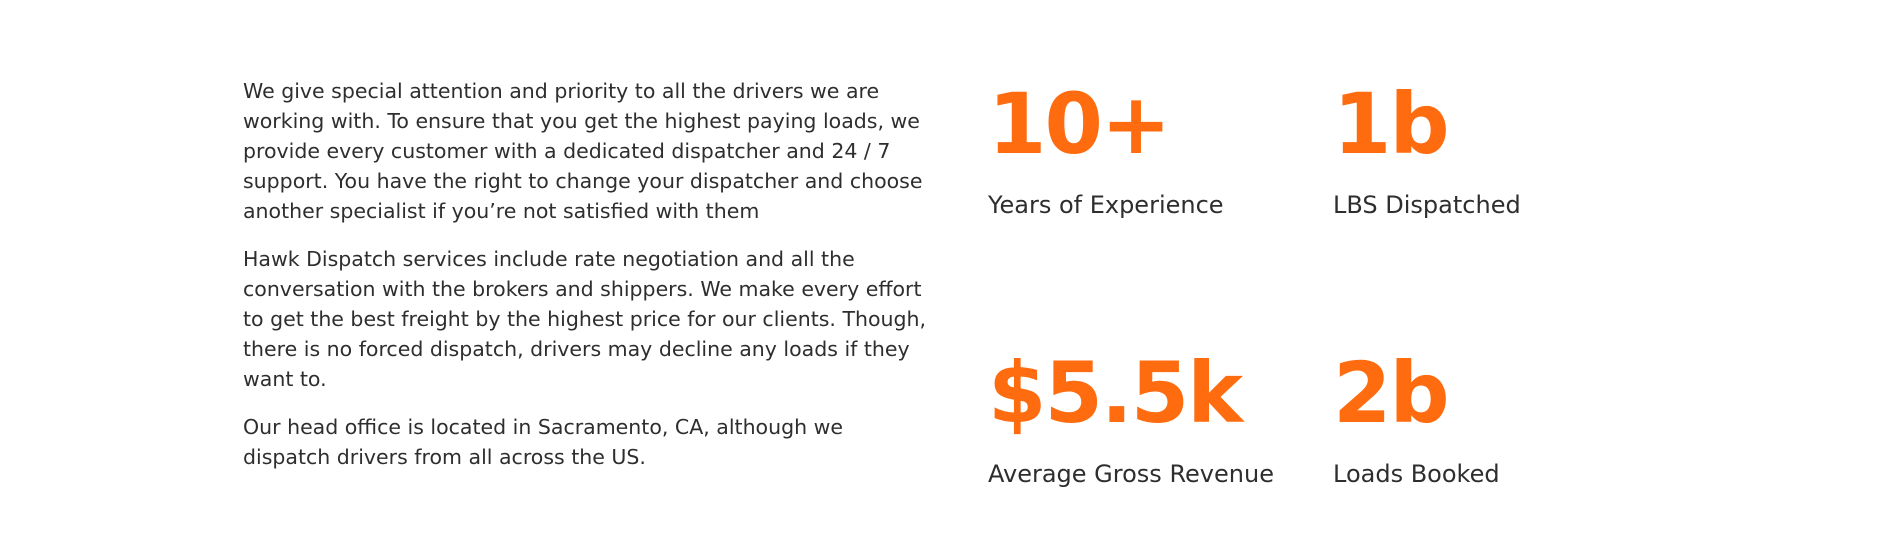 The width and height of the screenshot is (1887, 555). What do you see at coordinates (1391, 393) in the screenshot?
I see `stat-value: 2b` at bounding box center [1391, 393].